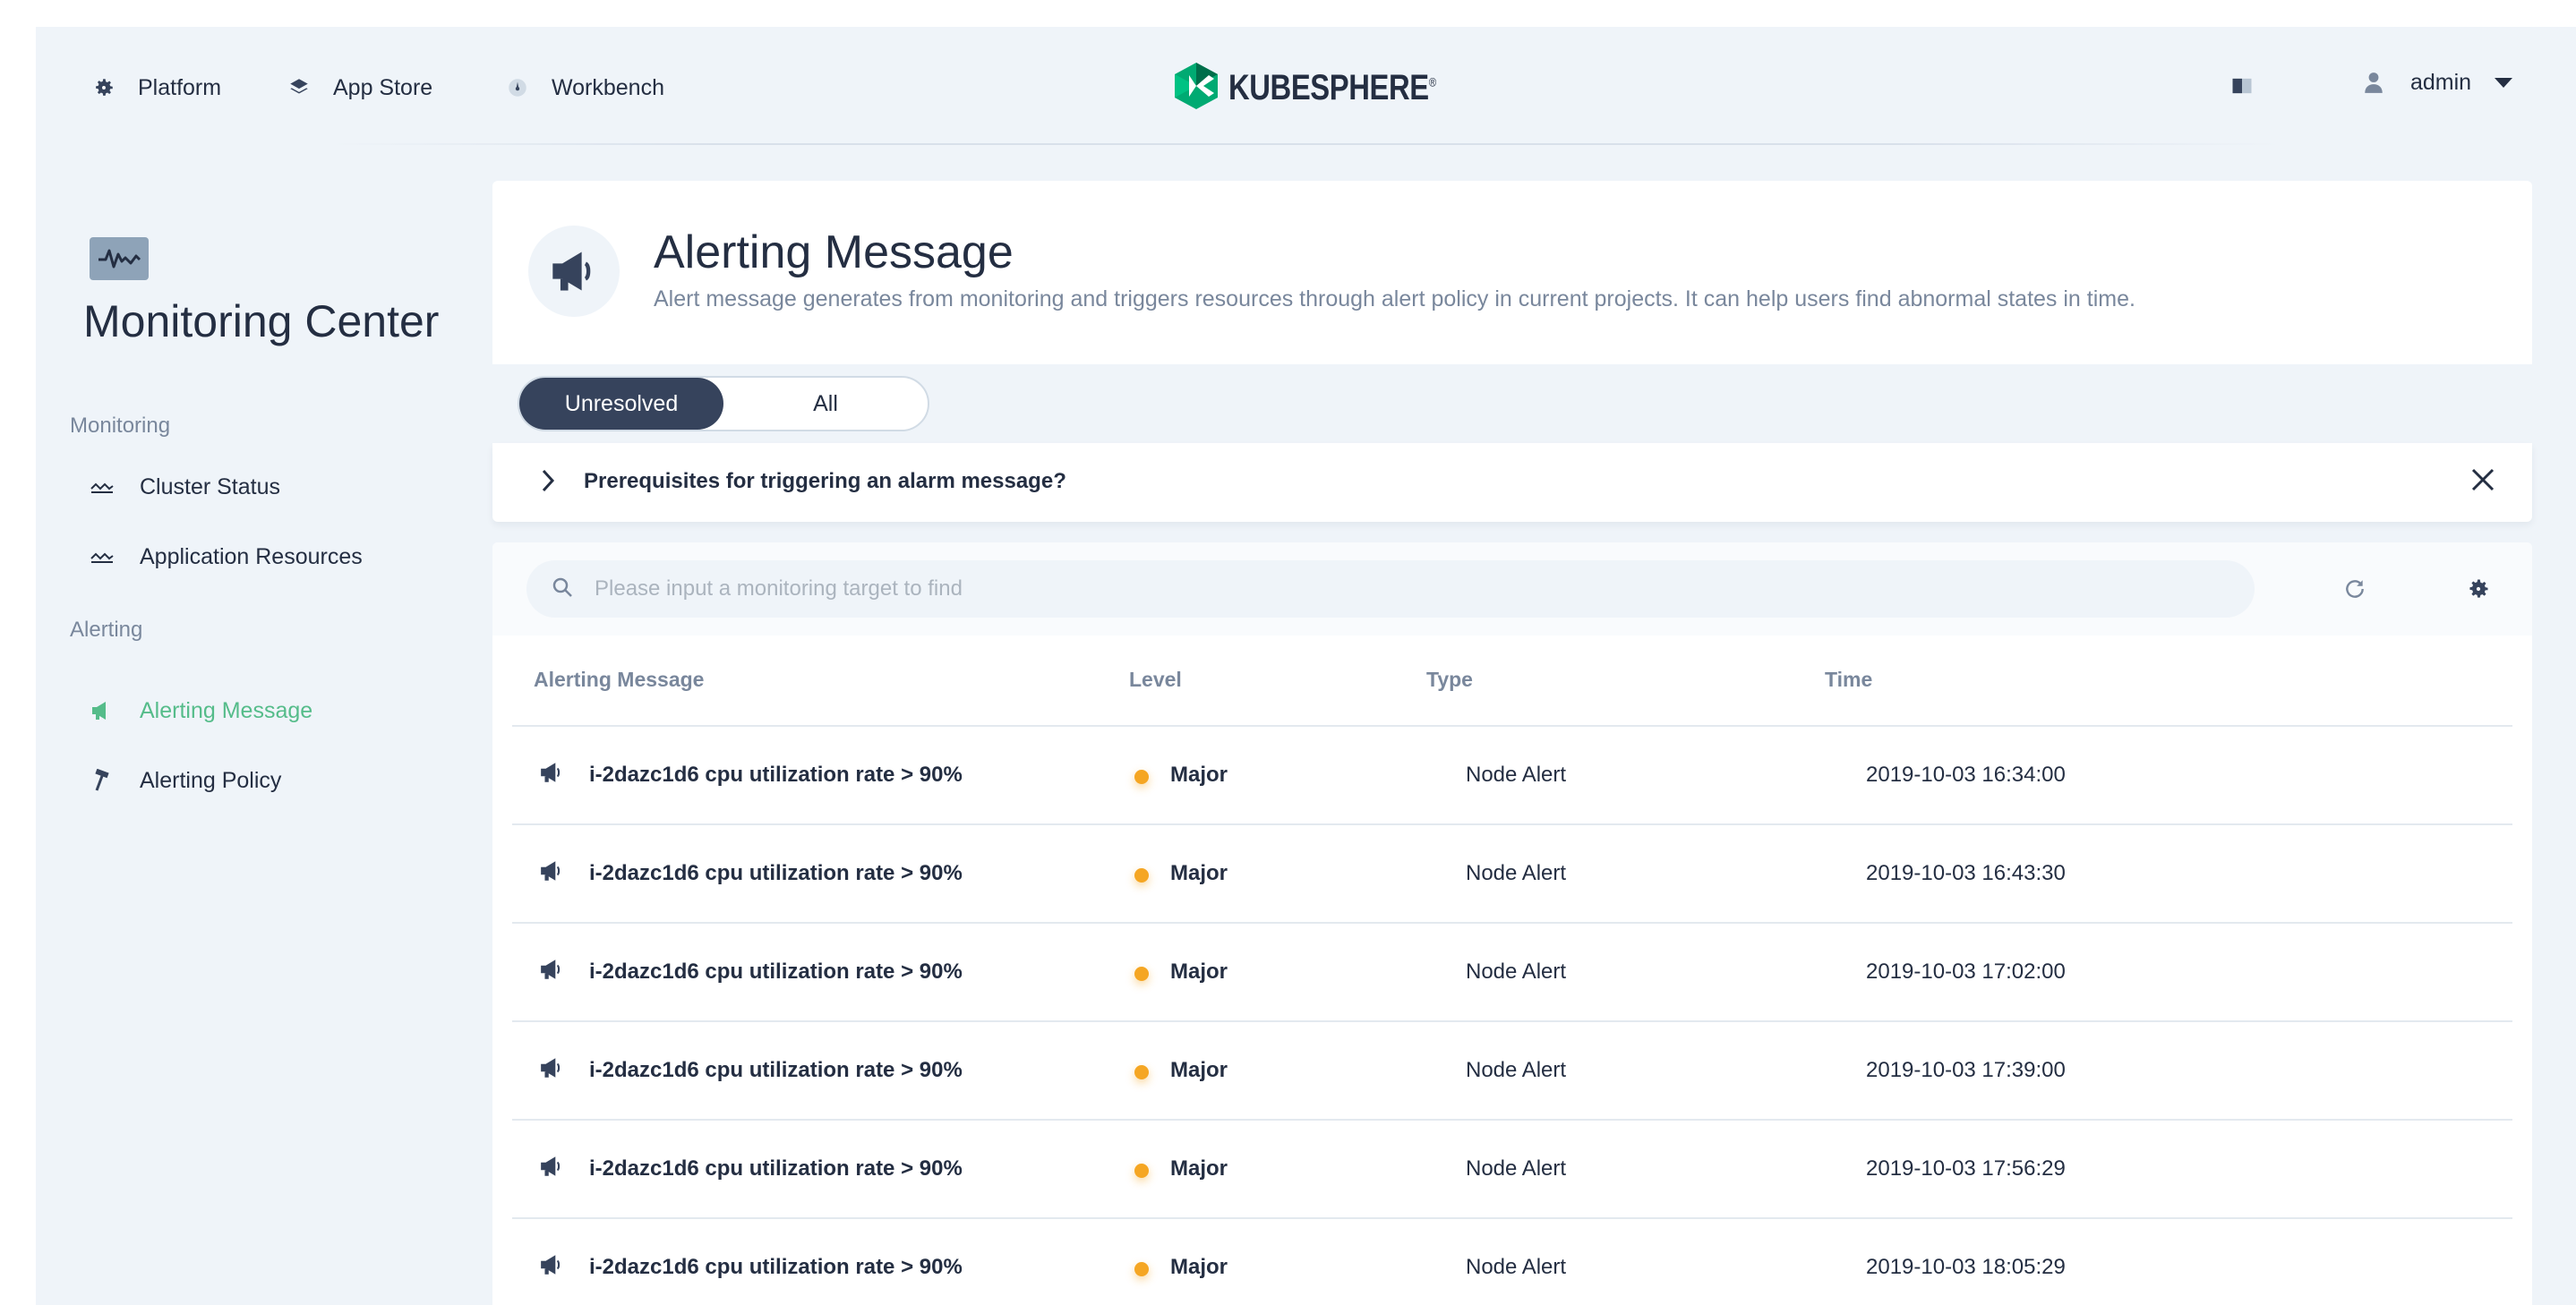  I want to click on nav-workbench-label: Workbench, so click(608, 87).